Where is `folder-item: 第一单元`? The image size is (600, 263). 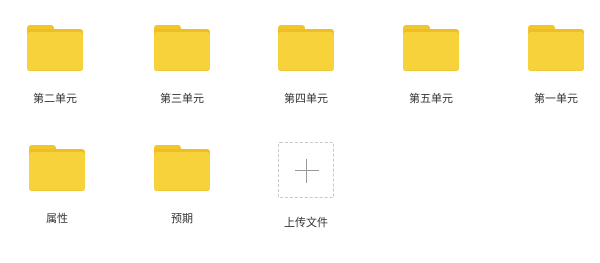
folder-item: 第一单元 is located at coordinates (550, 52).